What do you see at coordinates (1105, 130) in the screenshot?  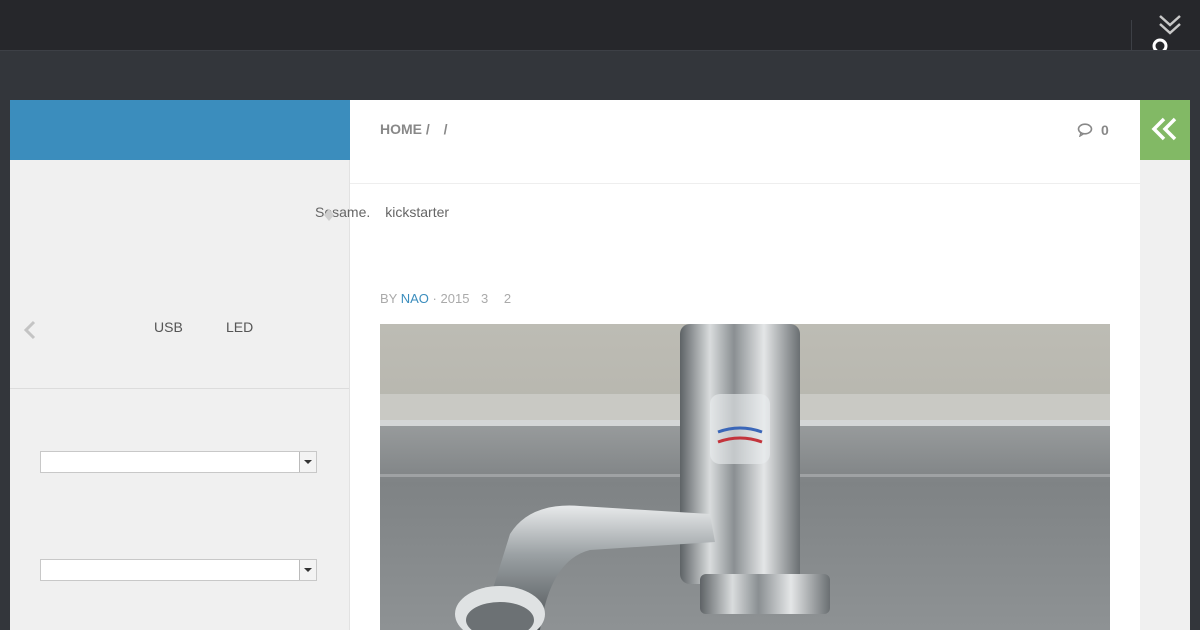 I see `comment-count: 0` at bounding box center [1105, 130].